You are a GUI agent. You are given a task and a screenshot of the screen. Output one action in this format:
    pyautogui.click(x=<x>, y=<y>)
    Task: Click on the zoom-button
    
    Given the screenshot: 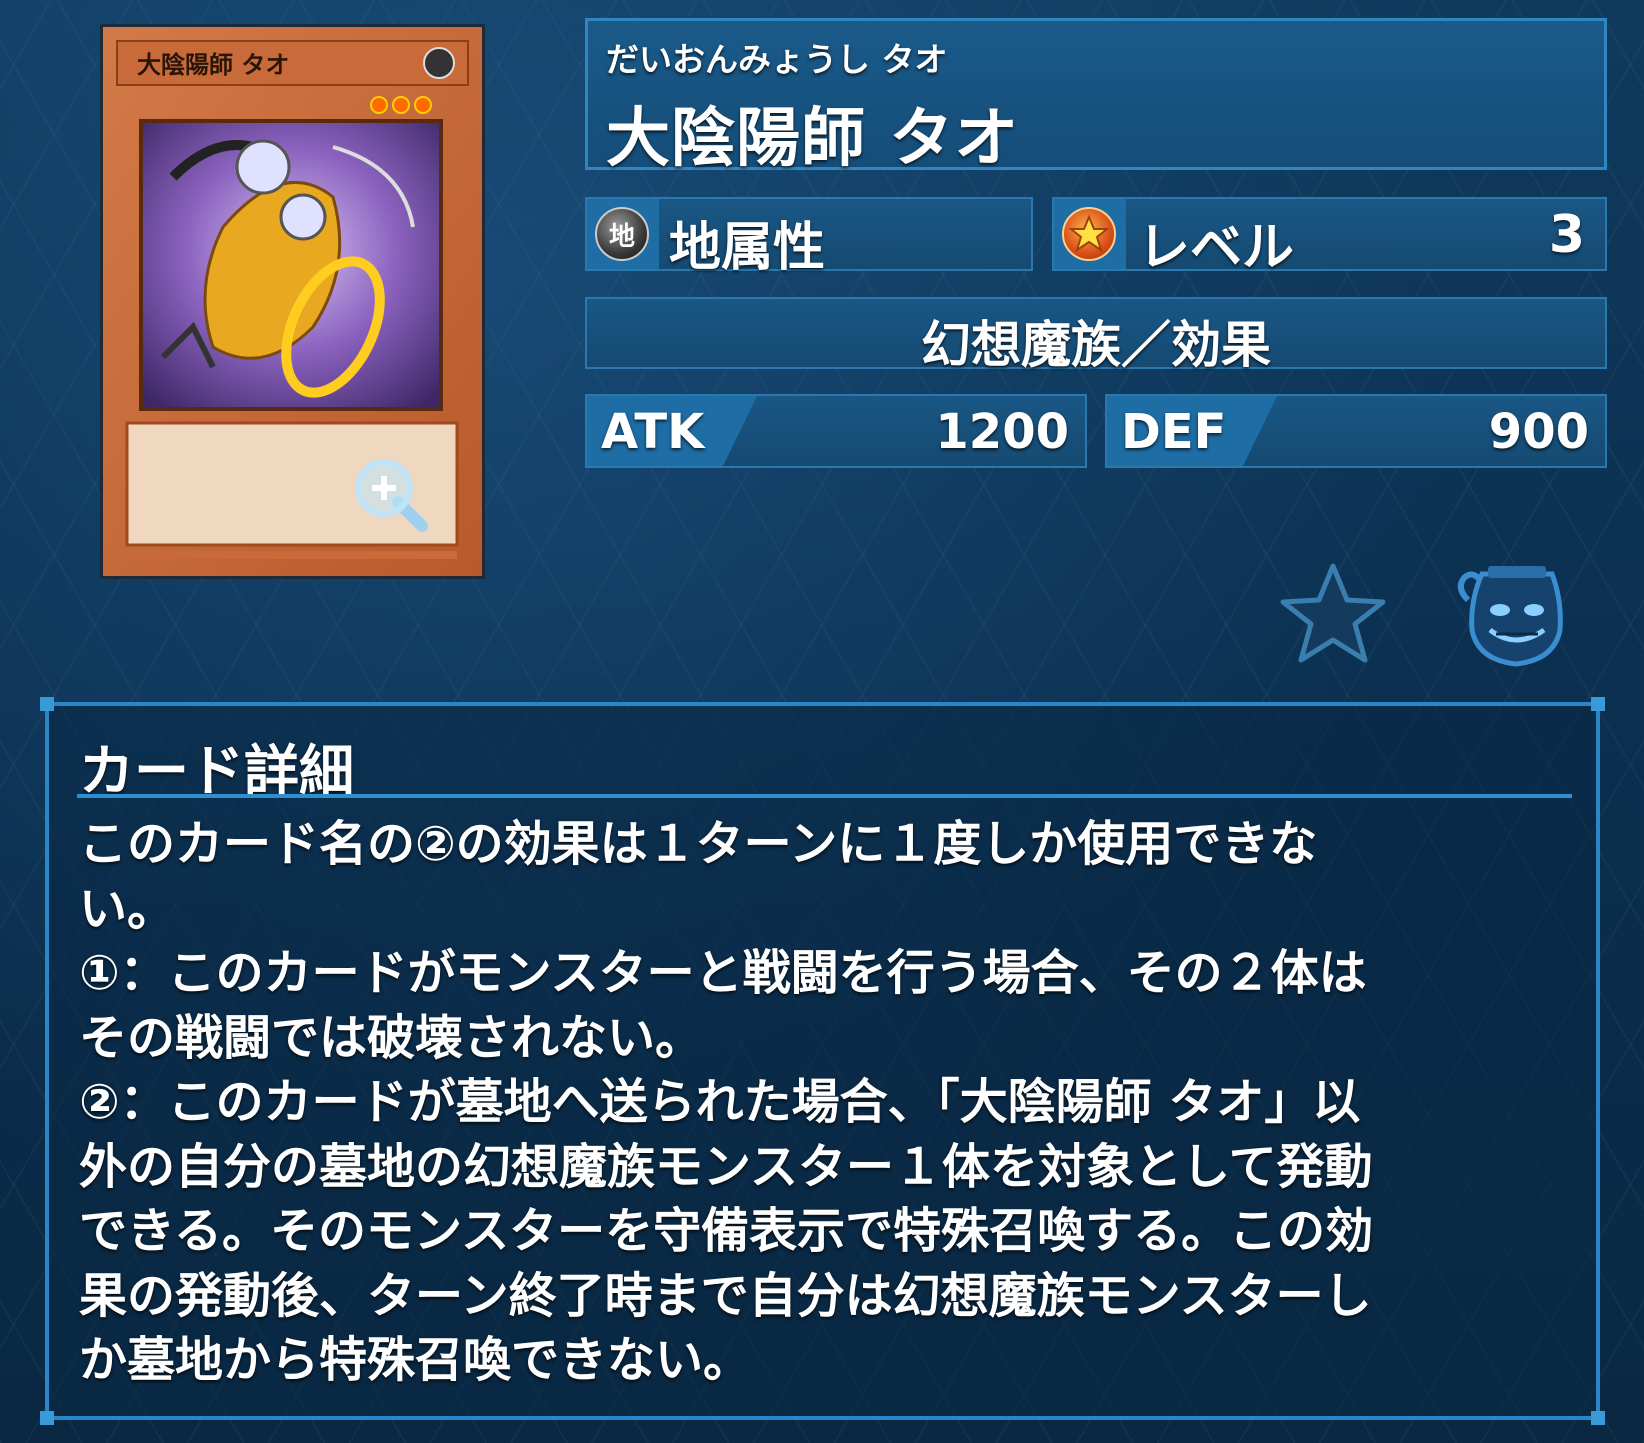 What is the action you would take?
    pyautogui.click(x=390, y=494)
    